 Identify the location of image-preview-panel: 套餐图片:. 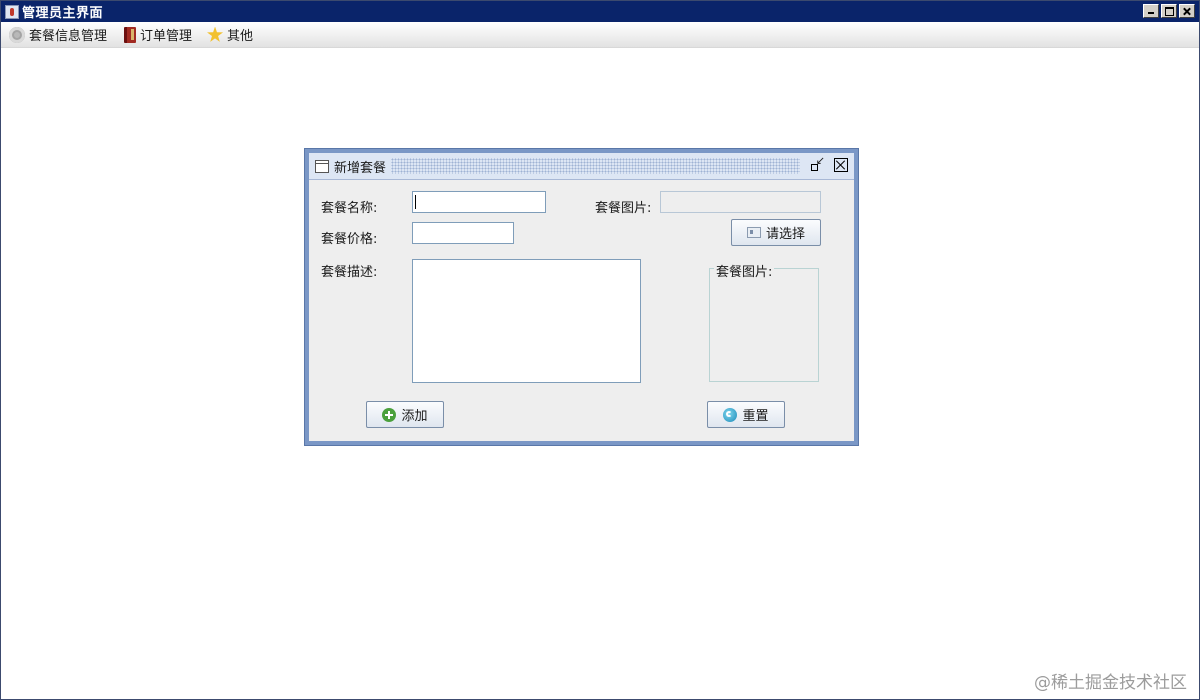
(764, 321).